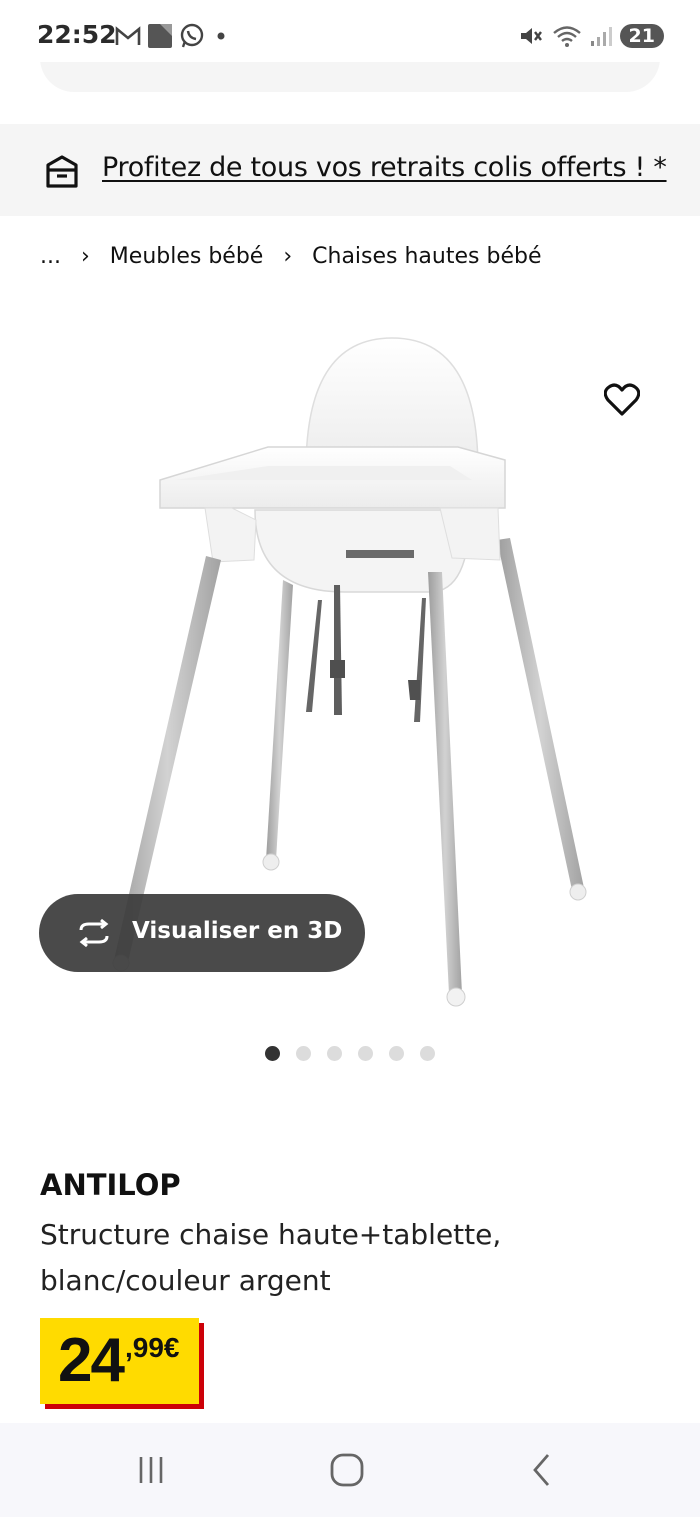 The width and height of the screenshot is (700, 1517). What do you see at coordinates (566, 36) in the screenshot?
I see `wifi-icon` at bounding box center [566, 36].